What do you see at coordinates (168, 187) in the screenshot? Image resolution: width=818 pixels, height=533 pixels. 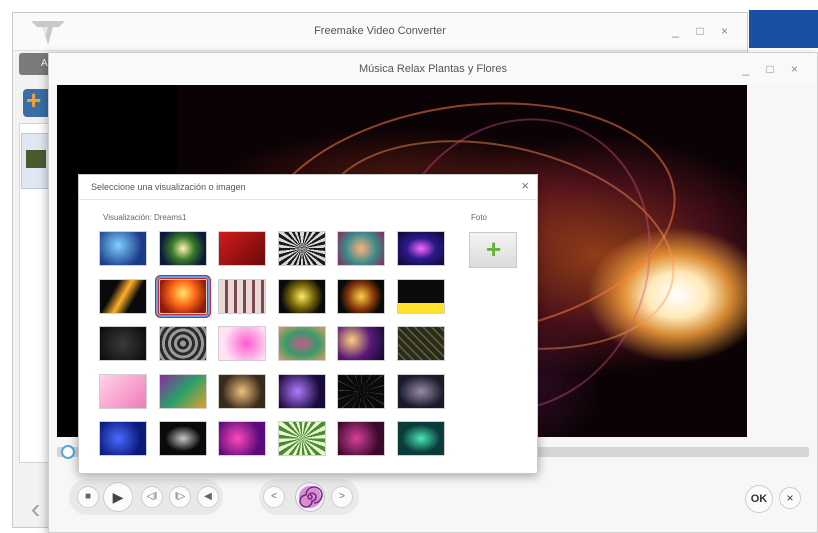 I see `dialog-title: Seleccione una visualización o imagen` at bounding box center [168, 187].